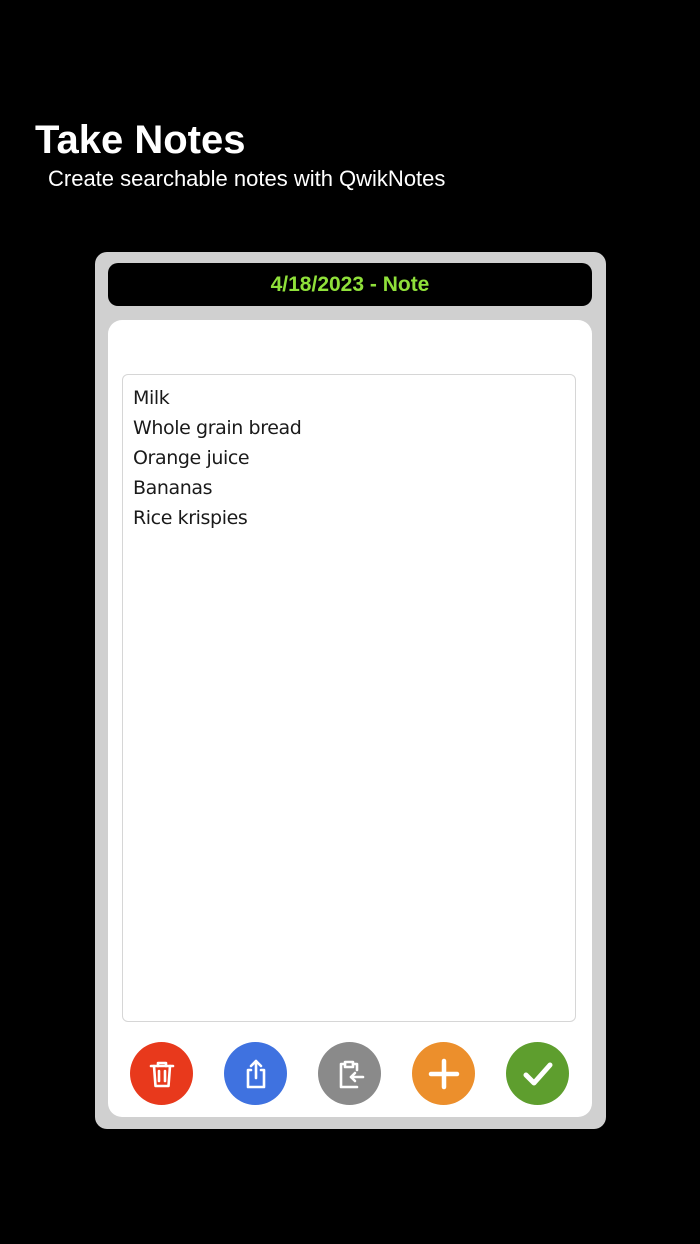  I want to click on trash-icon, so click(162, 1074).